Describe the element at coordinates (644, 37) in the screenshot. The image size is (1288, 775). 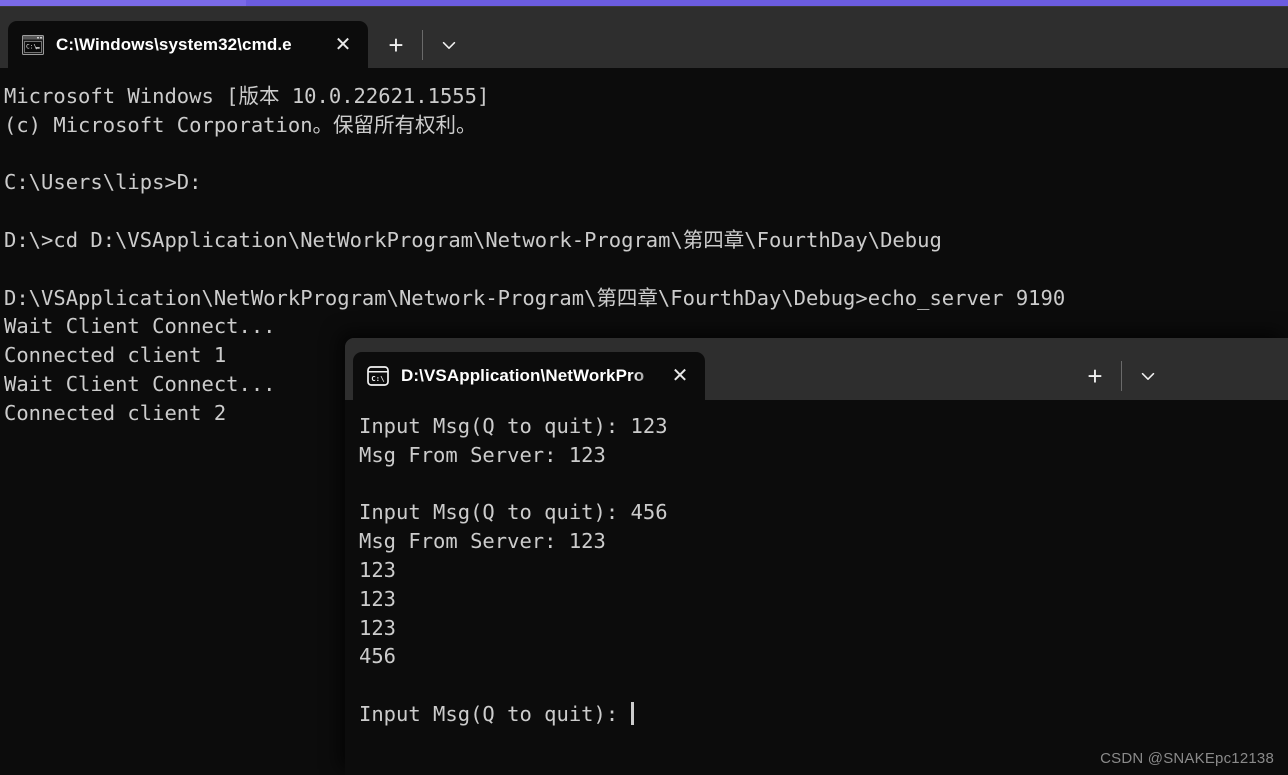
I see `server-titlebar: C:\ C:\Windows\system32\cmd.e ✕ +` at that location.